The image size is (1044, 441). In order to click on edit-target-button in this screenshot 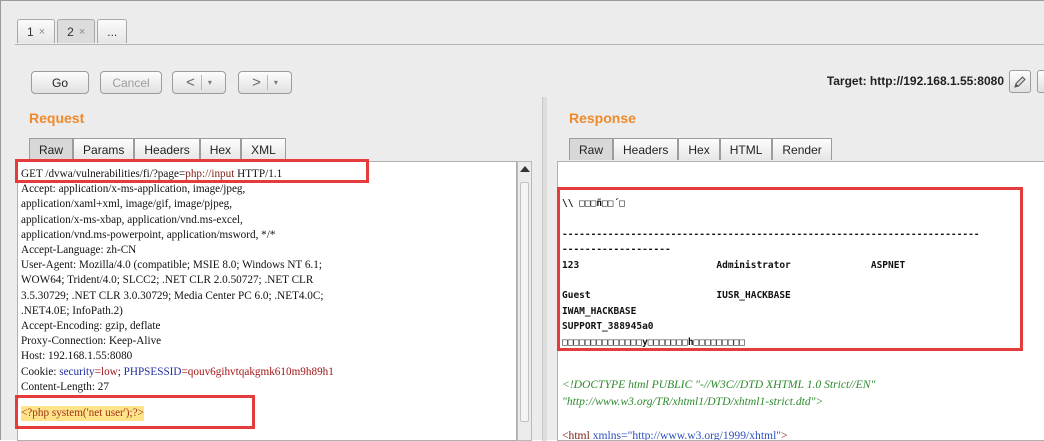, I will do `click(1020, 81)`.